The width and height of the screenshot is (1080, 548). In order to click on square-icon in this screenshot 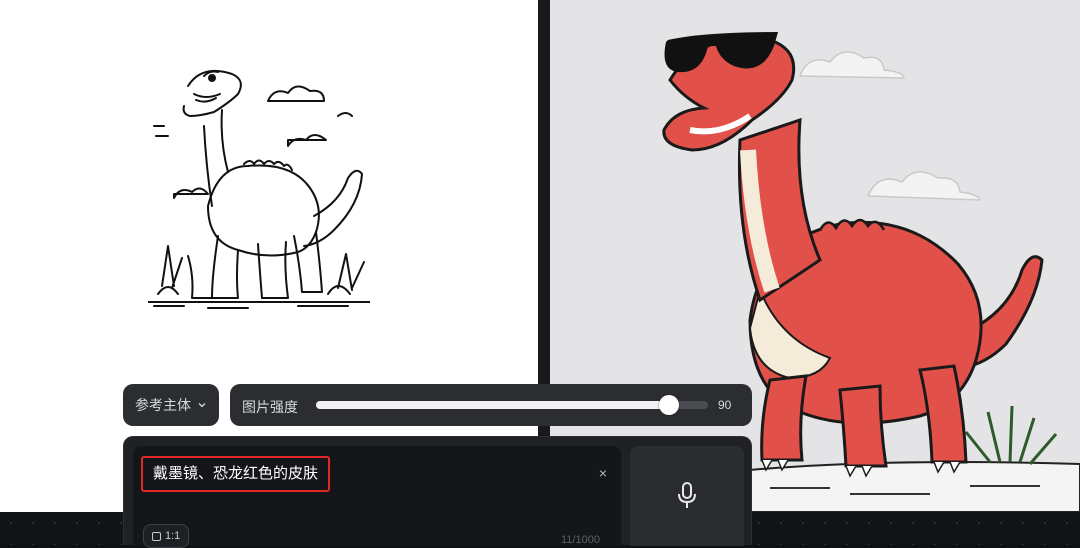, I will do `click(156, 536)`.